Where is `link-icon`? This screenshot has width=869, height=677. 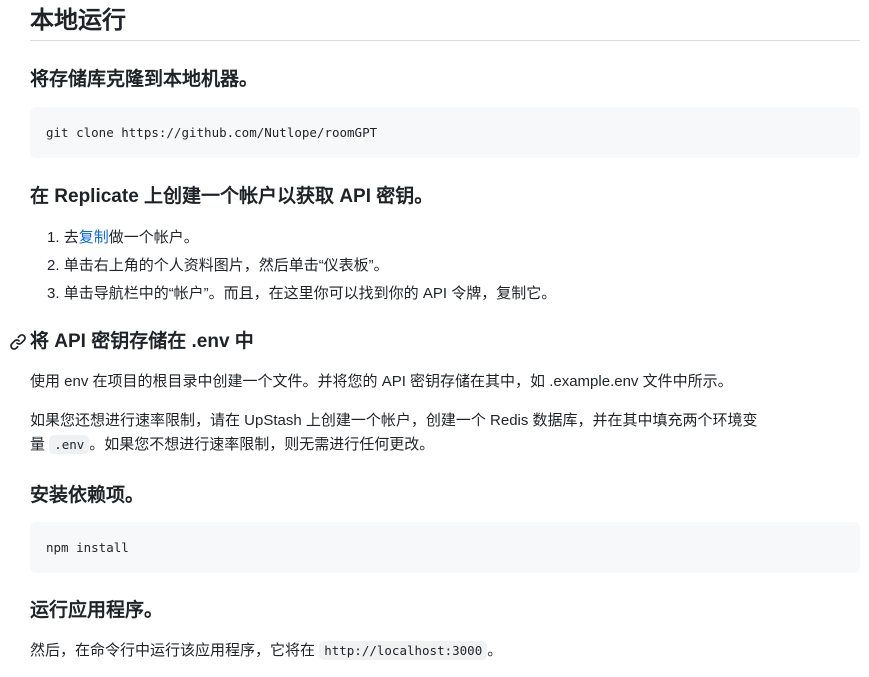 link-icon is located at coordinates (18, 342).